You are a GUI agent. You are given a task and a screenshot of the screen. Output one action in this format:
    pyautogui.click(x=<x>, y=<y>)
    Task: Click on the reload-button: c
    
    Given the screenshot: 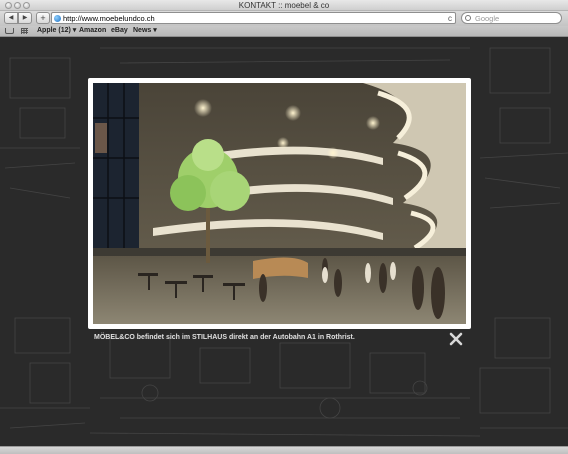 What is the action you would take?
    pyautogui.click(x=450, y=18)
    